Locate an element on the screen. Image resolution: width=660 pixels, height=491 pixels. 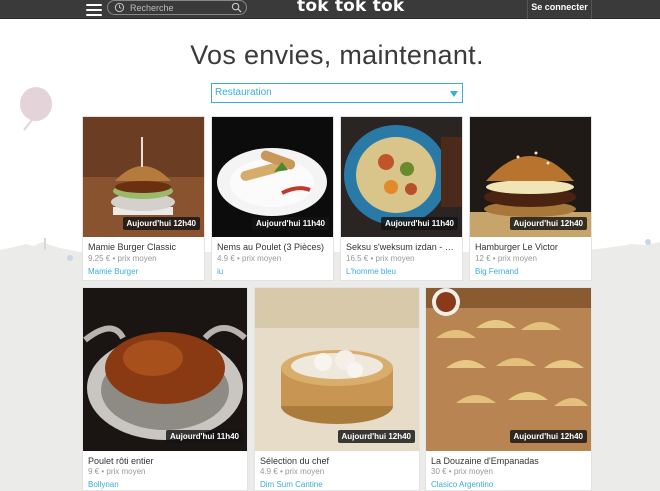
restaurant-link: Dim Sum Cantine is located at coordinates (291, 484).